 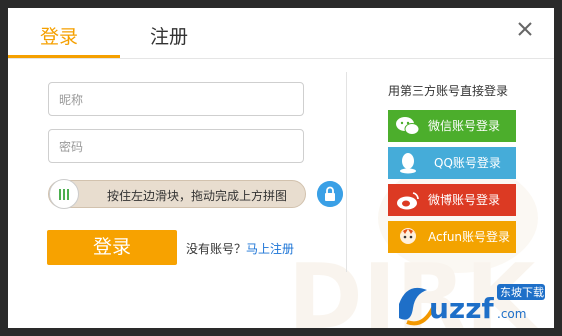 I want to click on slider-handle, so click(x=64, y=194).